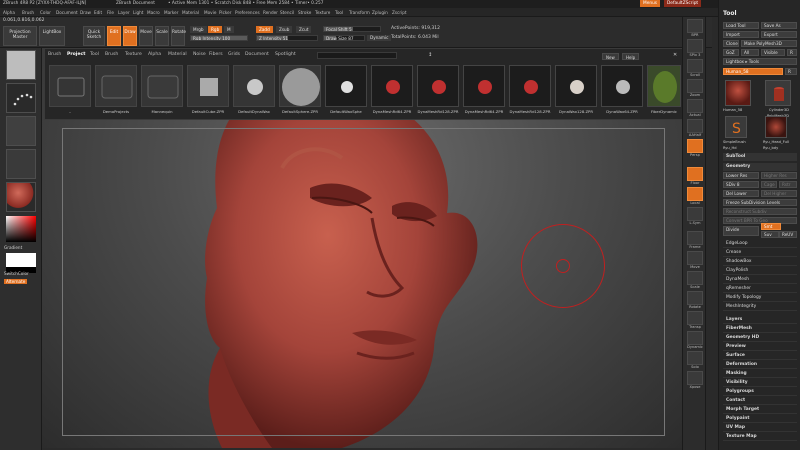  I want to click on zoom-button, so click(695, 86).